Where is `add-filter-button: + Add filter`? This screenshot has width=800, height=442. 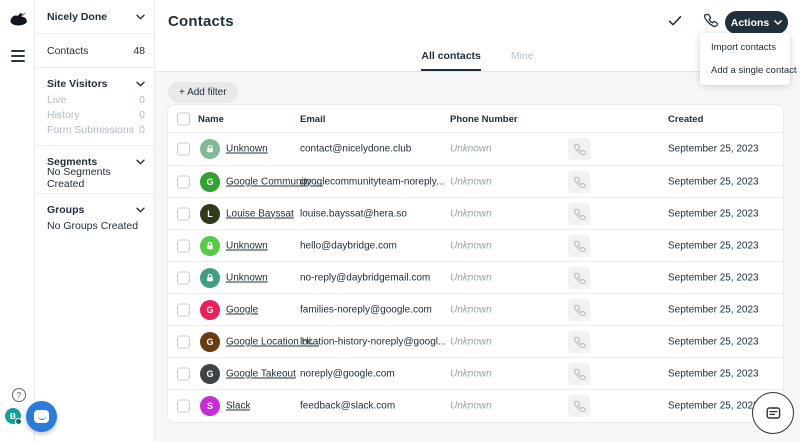
add-filter-button: + Add filter is located at coordinates (203, 92).